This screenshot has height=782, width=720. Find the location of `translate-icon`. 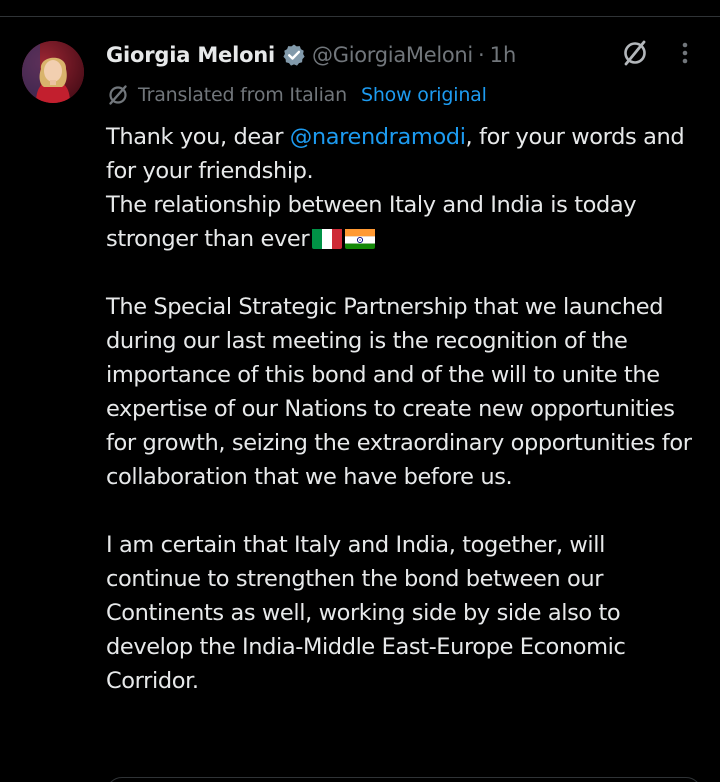

translate-icon is located at coordinates (118, 95).